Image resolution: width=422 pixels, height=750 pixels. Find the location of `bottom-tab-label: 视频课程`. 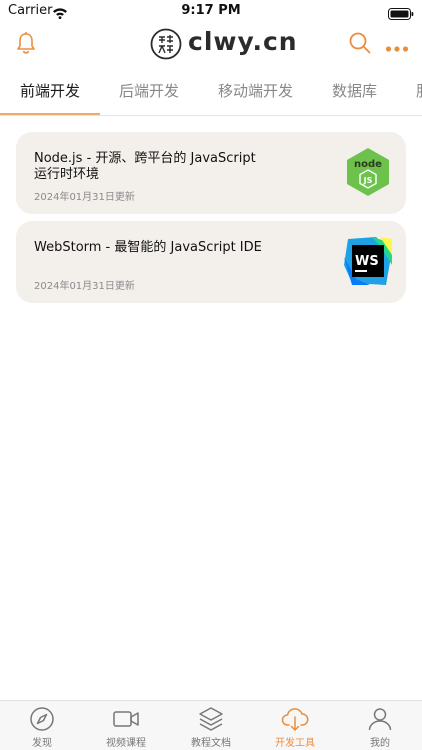

bottom-tab-label: 视频课程 is located at coordinates (126, 743).